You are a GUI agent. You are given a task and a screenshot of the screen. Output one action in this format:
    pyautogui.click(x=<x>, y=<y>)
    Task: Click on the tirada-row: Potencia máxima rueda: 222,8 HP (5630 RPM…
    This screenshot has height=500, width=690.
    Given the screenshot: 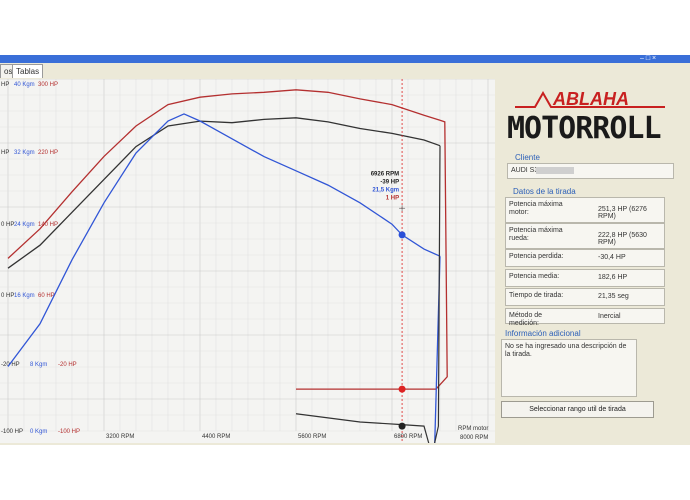 What is the action you would take?
    pyautogui.click(x=585, y=236)
    